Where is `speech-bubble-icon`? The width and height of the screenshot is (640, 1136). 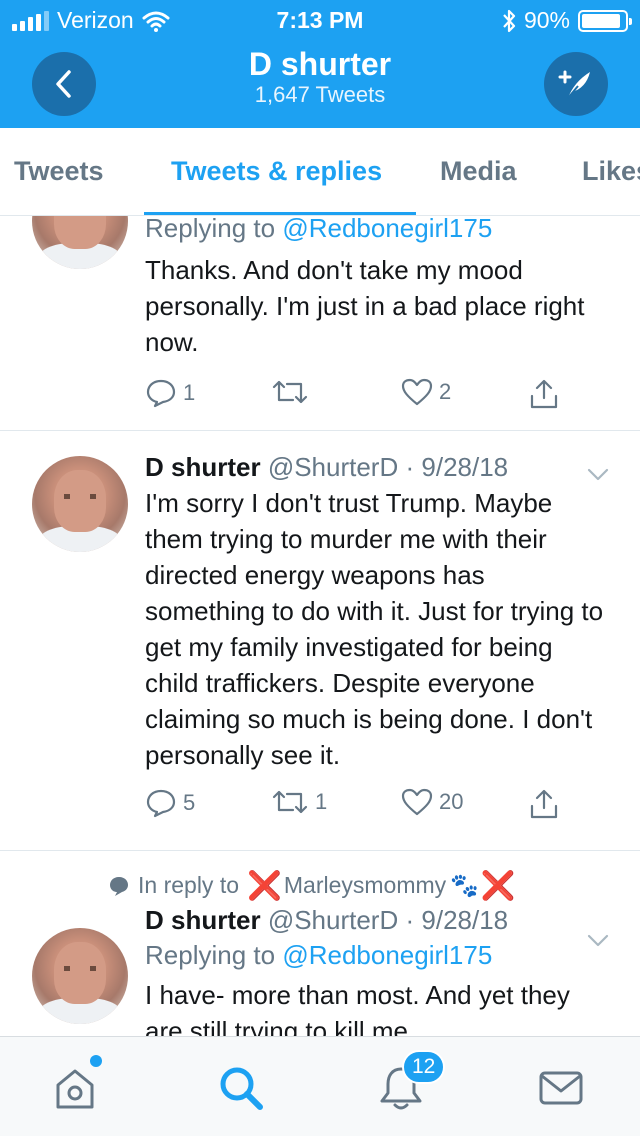
speech-bubble-icon is located at coordinates (119, 886).